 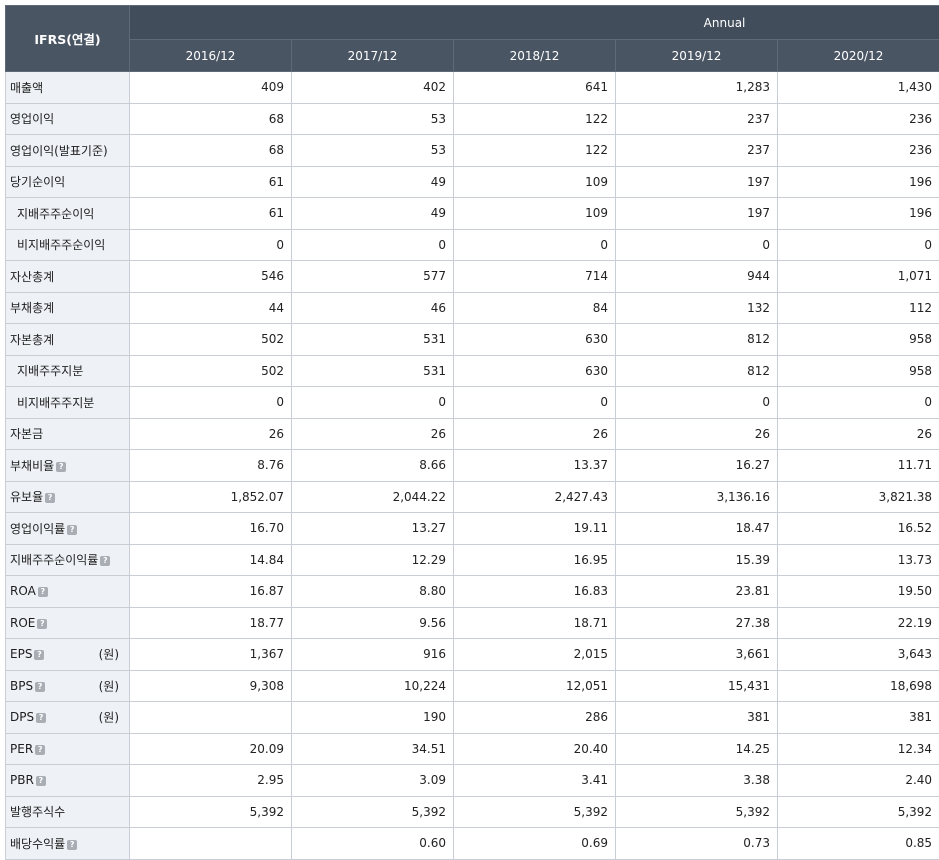 I want to click on table-row: 지배주주지분 502 531 630 812 958, so click(x=472, y=370).